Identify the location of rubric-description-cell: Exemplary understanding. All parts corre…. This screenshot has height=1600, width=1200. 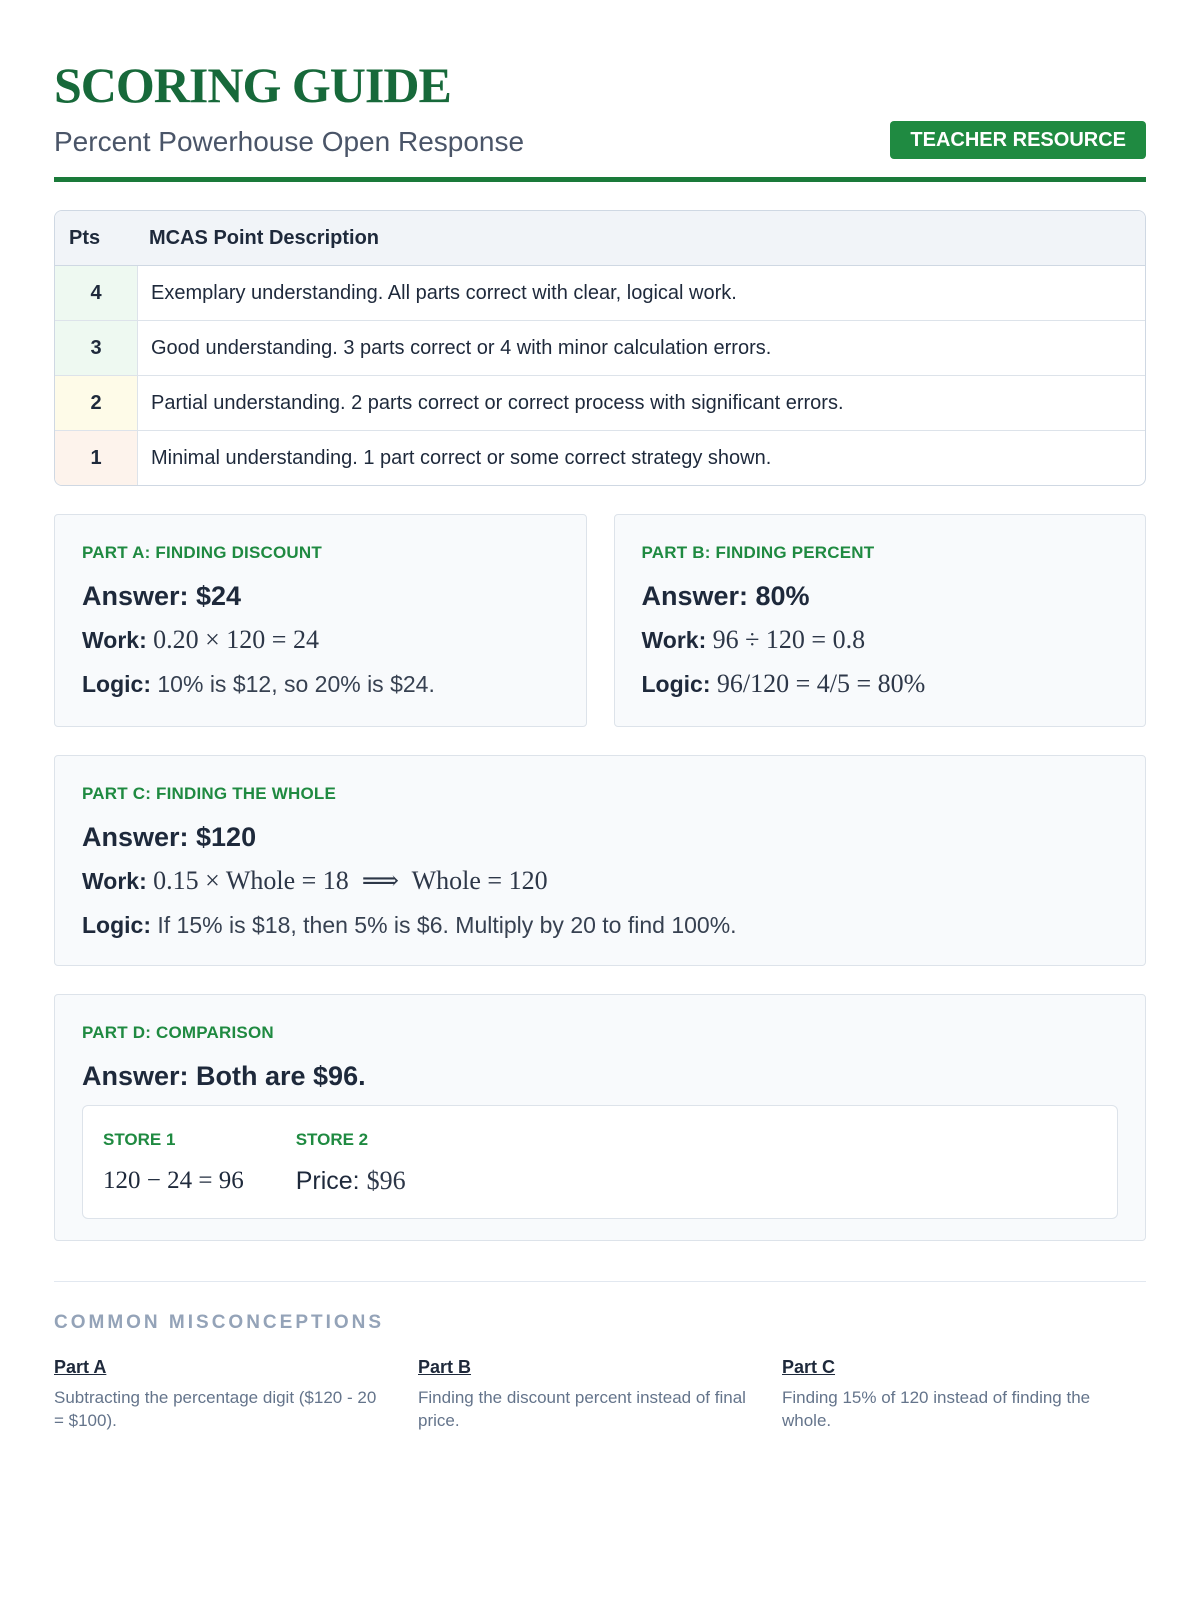
(444, 293).